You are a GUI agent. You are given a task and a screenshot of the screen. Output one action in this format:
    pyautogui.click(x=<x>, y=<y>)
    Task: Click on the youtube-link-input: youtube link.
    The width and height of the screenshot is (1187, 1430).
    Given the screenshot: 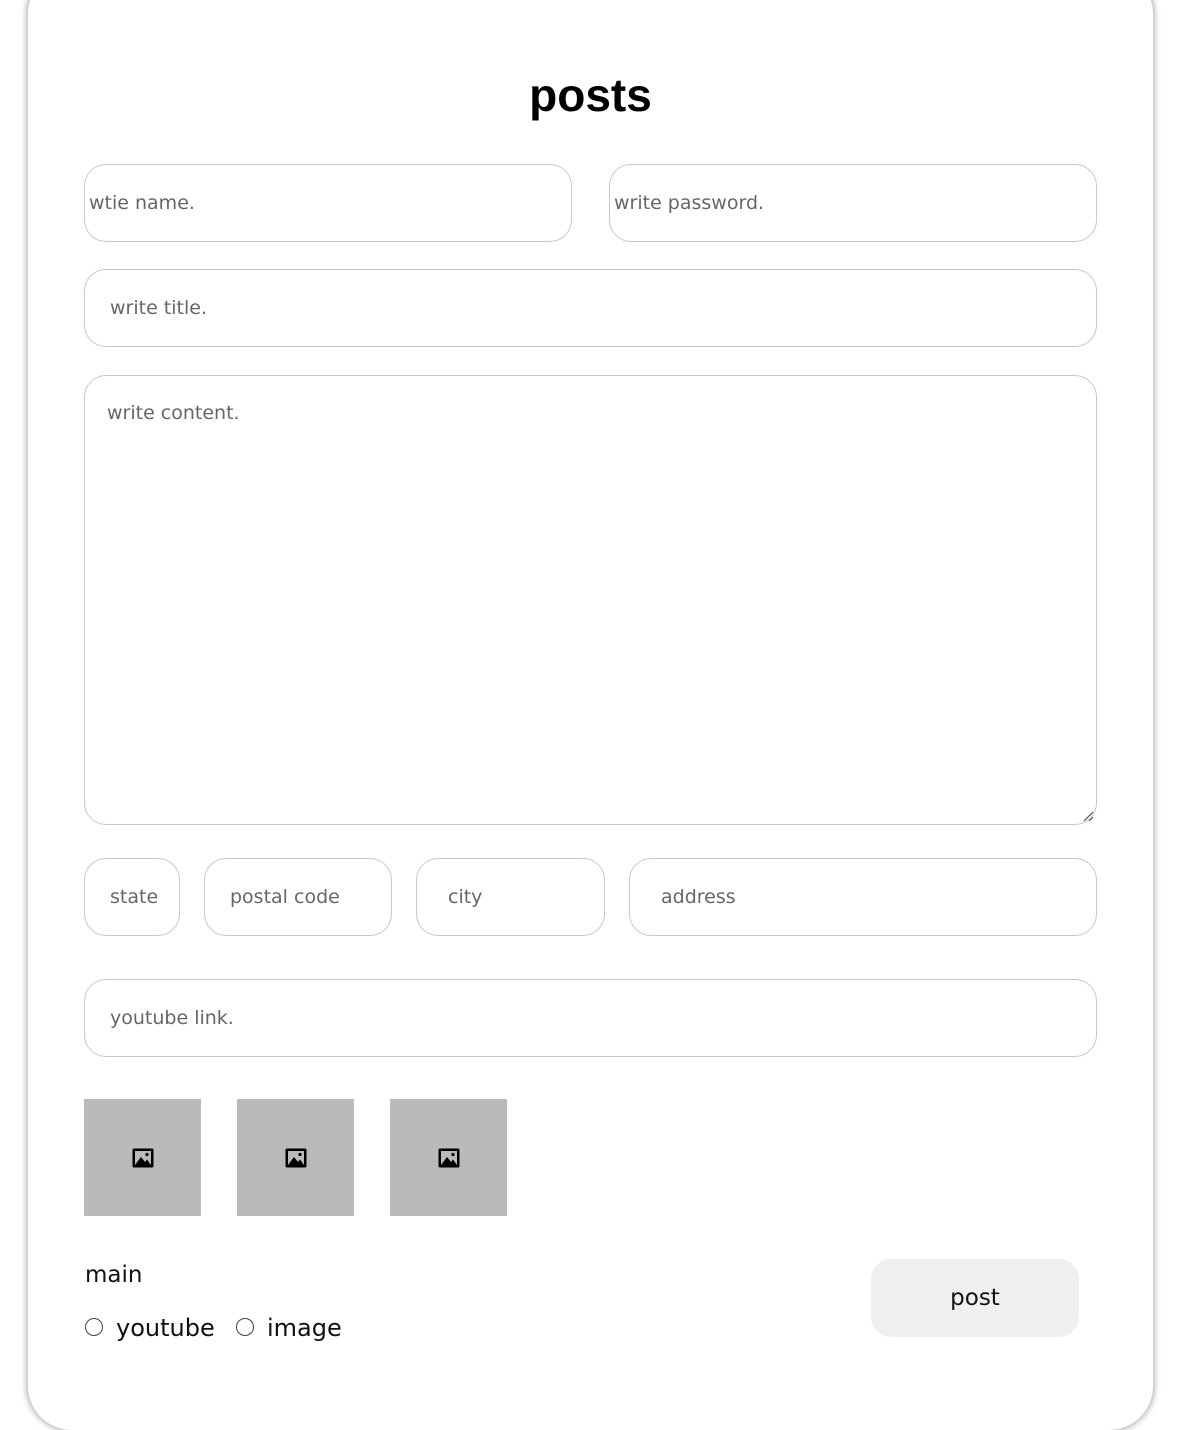 What is the action you would take?
    pyautogui.click(x=590, y=1018)
    